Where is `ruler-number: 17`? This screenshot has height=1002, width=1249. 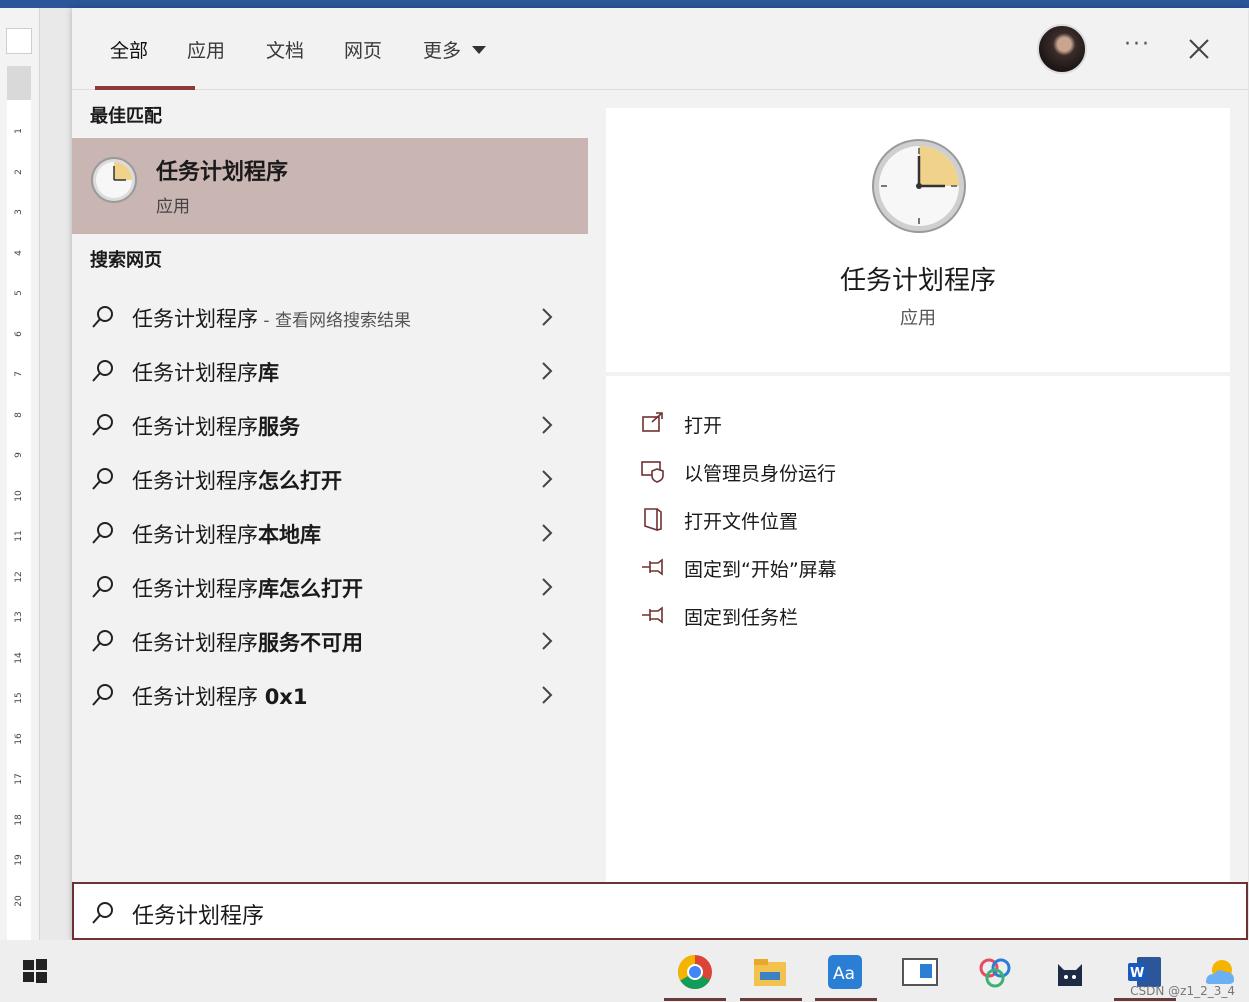
ruler-number: 17 is located at coordinates (19, 779).